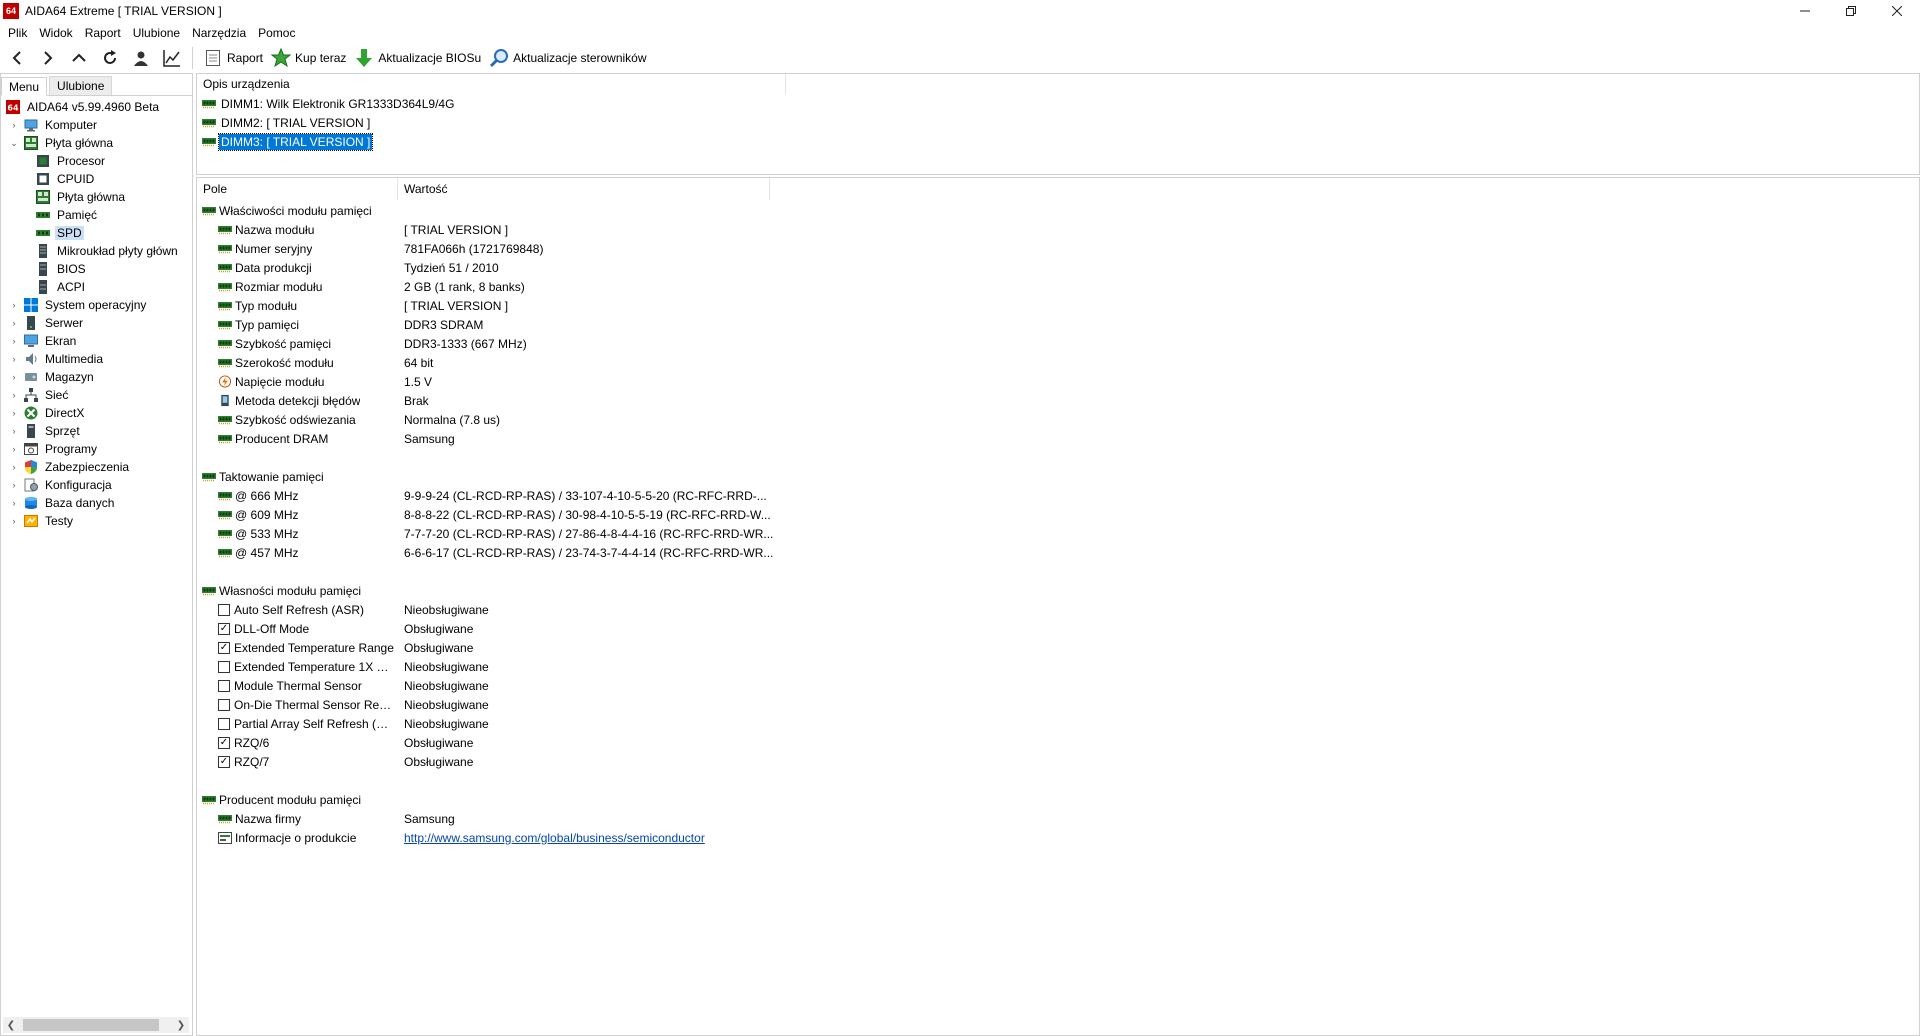 The width and height of the screenshot is (1920, 1036). Describe the element at coordinates (1058, 286) in the screenshot. I see `detail-row: Rozmiar modułu 2 GB (1 rank, 8 banks)` at that location.